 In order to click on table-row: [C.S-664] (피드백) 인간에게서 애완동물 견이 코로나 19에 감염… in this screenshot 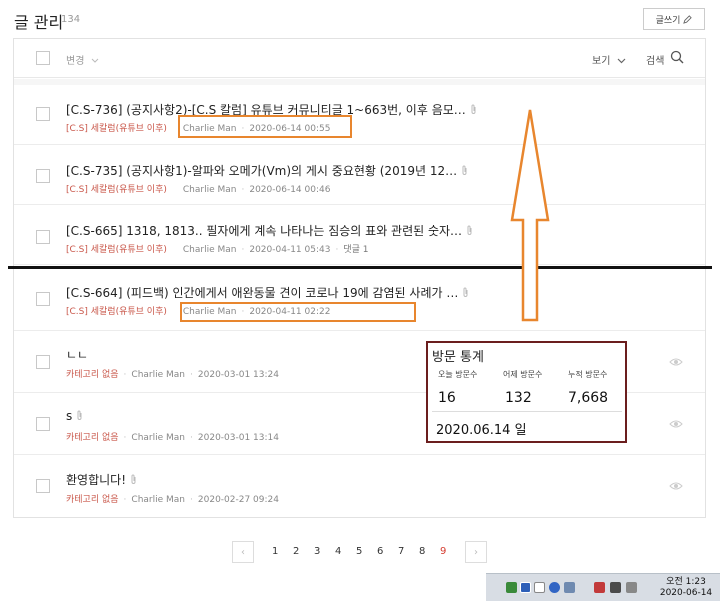, I will do `click(359, 301)`.